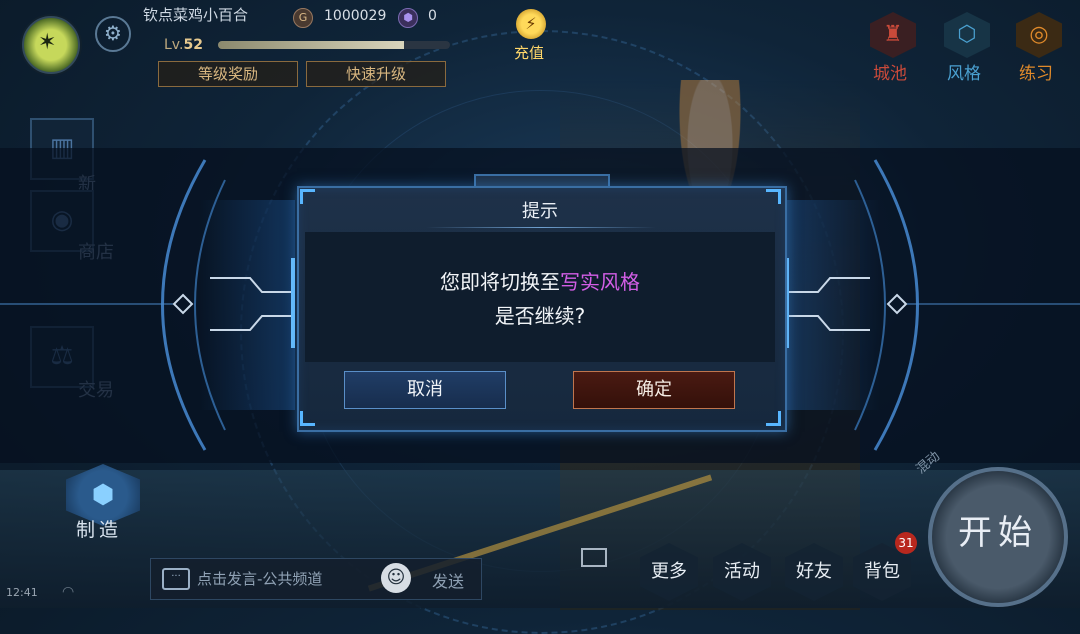 This screenshot has height=634, width=1080. What do you see at coordinates (773, 418) in the screenshot?
I see `dialog-corner-br` at bounding box center [773, 418].